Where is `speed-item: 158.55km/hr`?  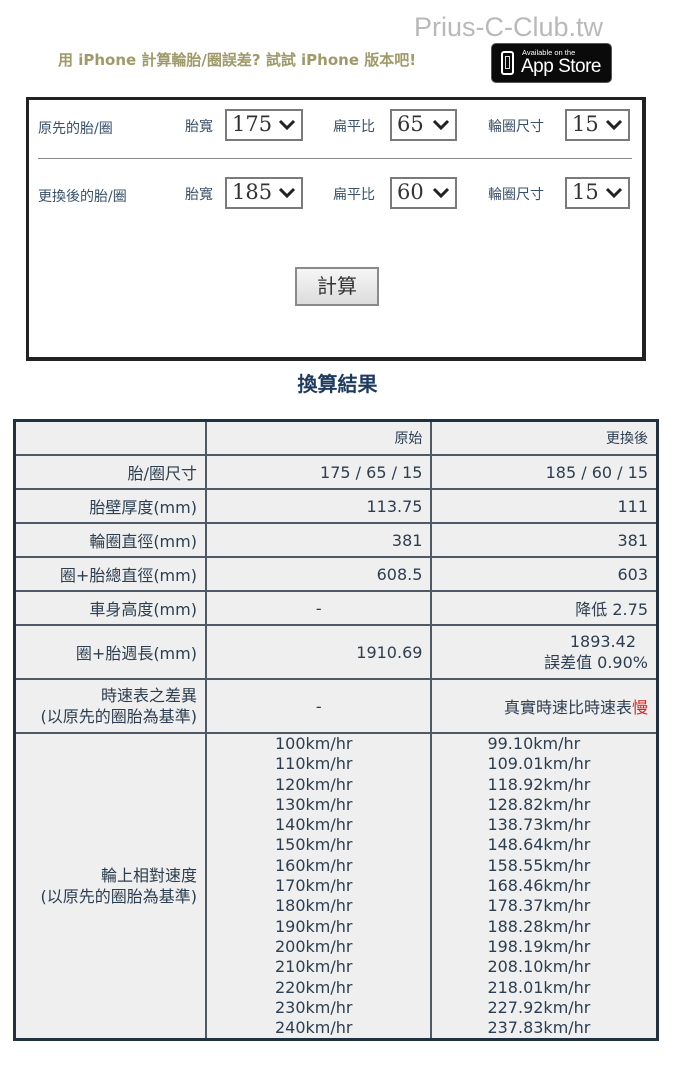
speed-item: 158.55km/hr is located at coordinates (539, 865).